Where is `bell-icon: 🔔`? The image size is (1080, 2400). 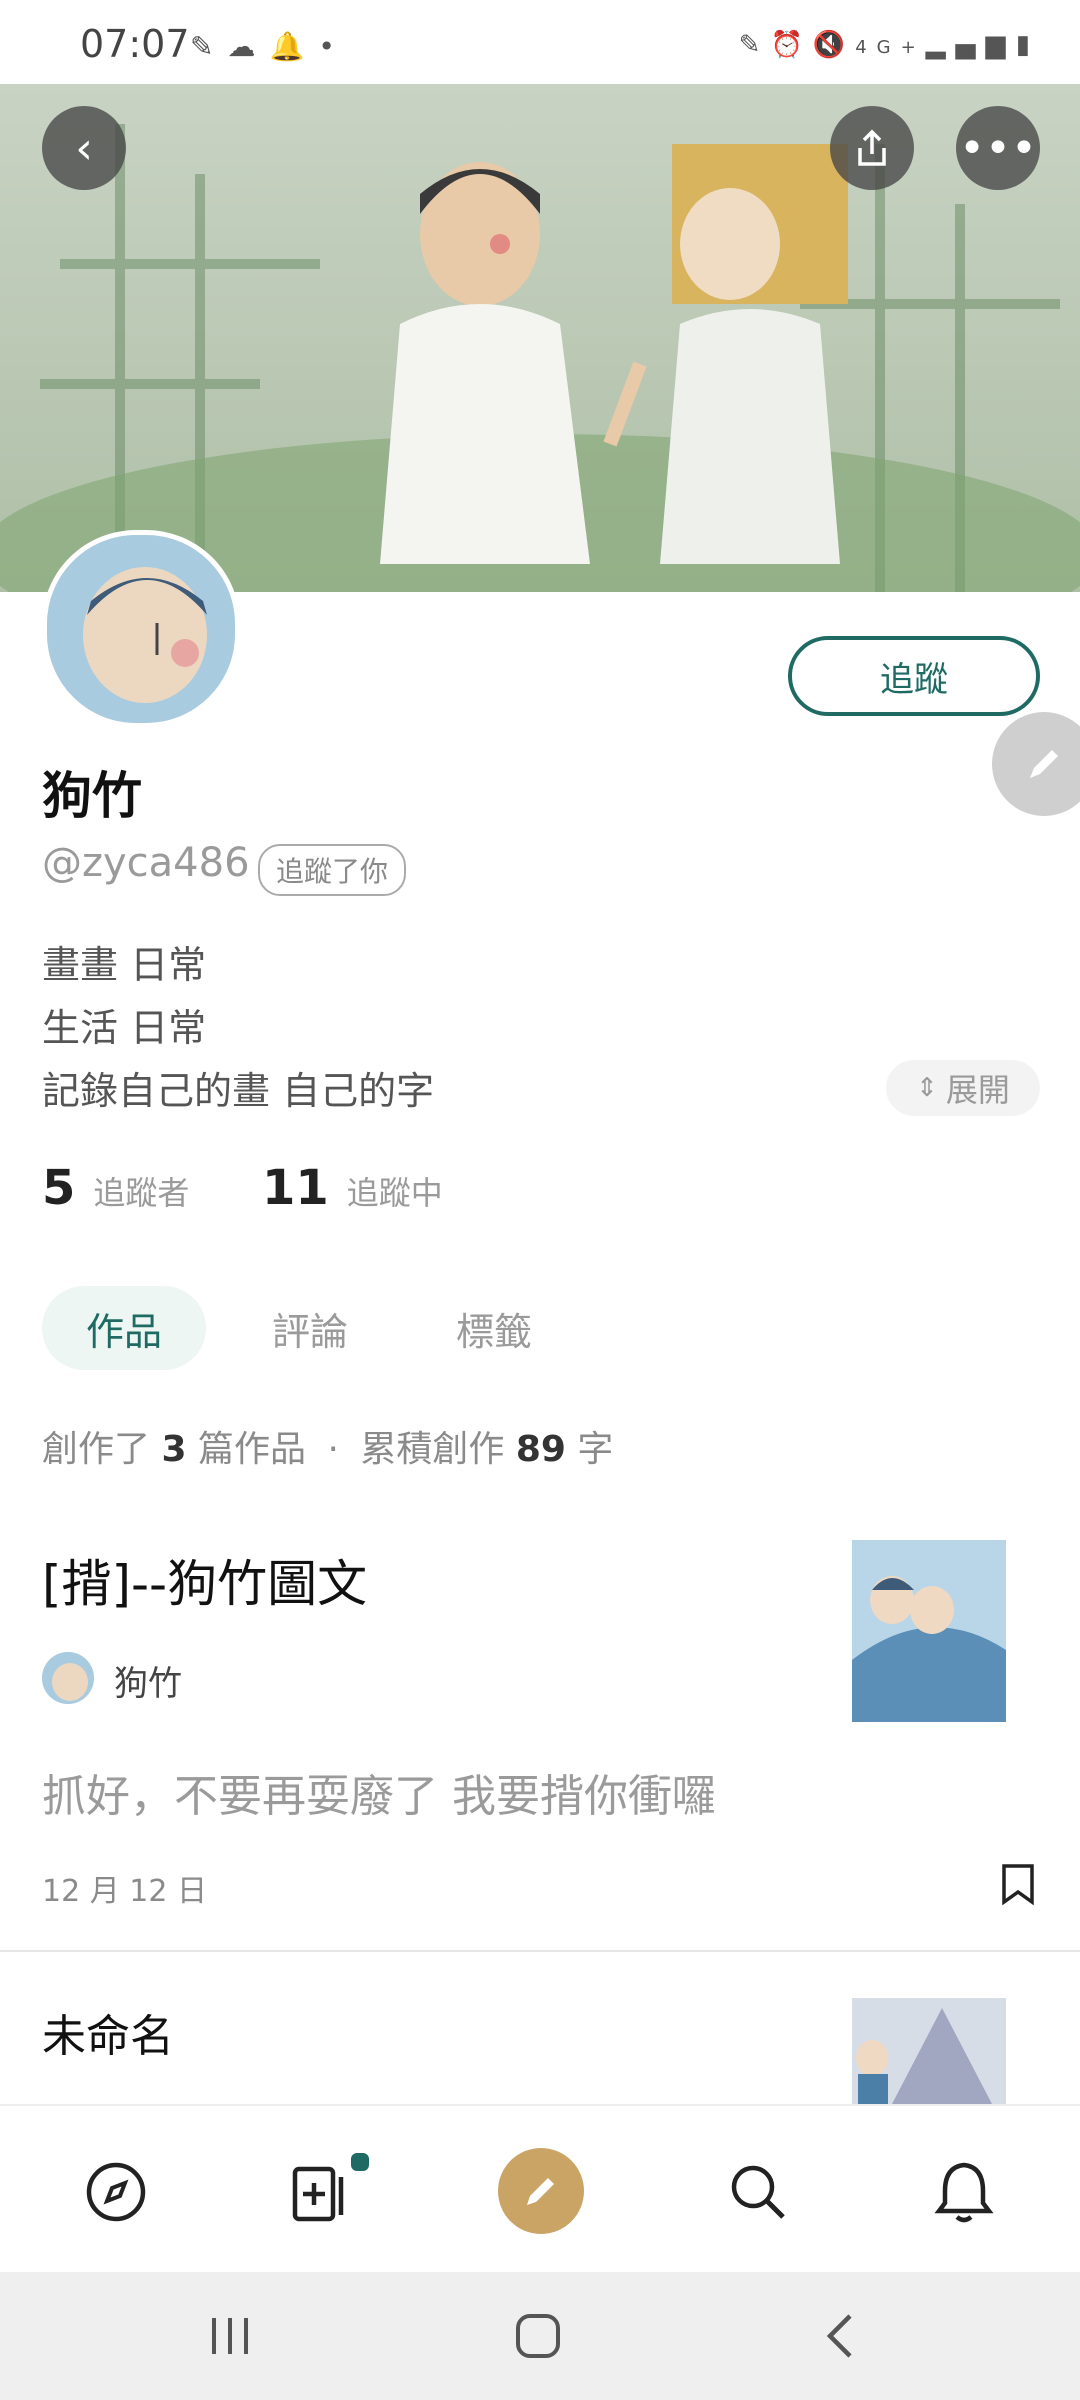
bell-icon: 🔔 is located at coordinates (294, 46).